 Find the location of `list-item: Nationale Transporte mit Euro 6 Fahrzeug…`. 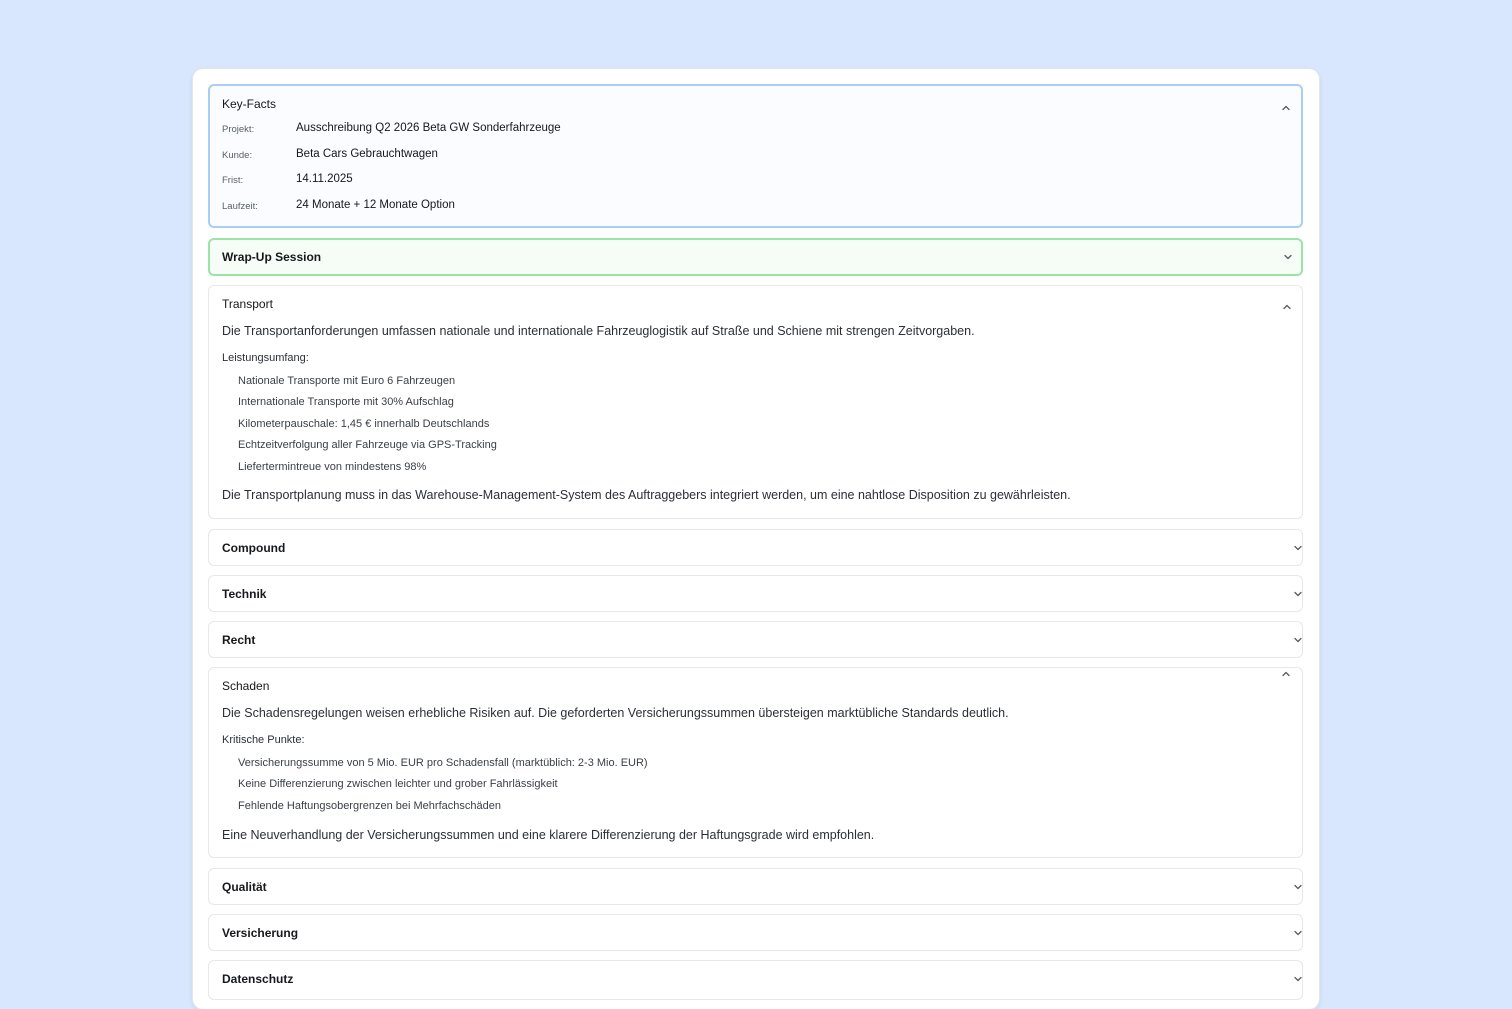

list-item: Nationale Transporte mit Euro 6 Fahrzeug… is located at coordinates (347, 381).